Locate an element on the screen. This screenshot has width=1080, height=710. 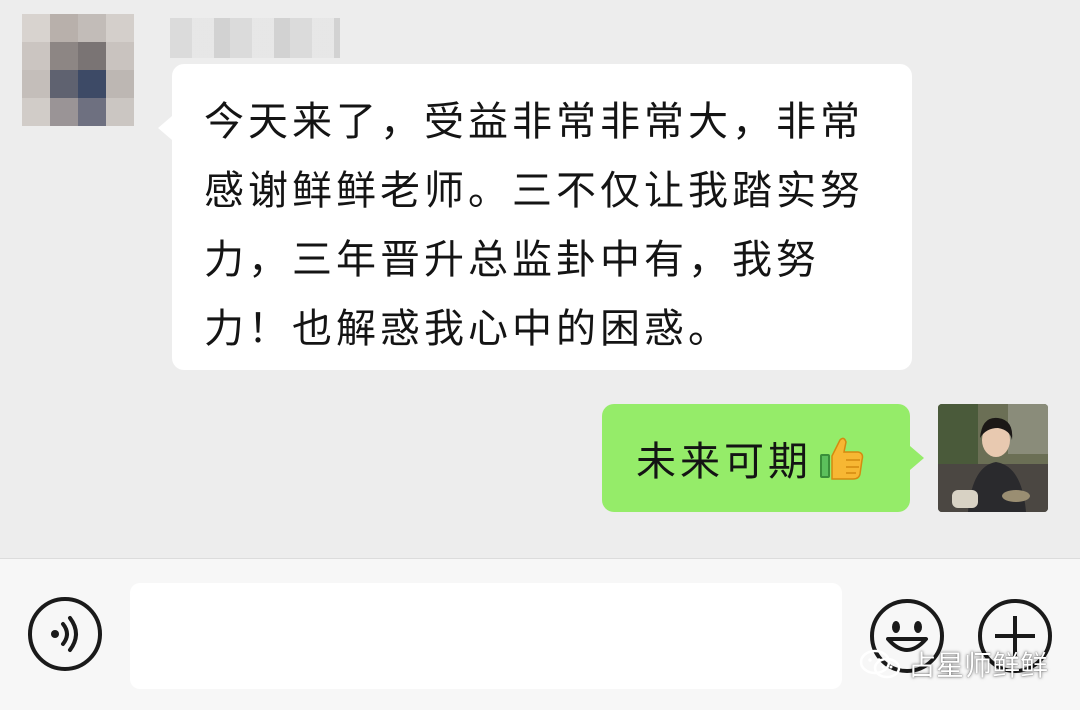
outgoing-message-bubble: 未来可期 is located at coordinates (763, 458).